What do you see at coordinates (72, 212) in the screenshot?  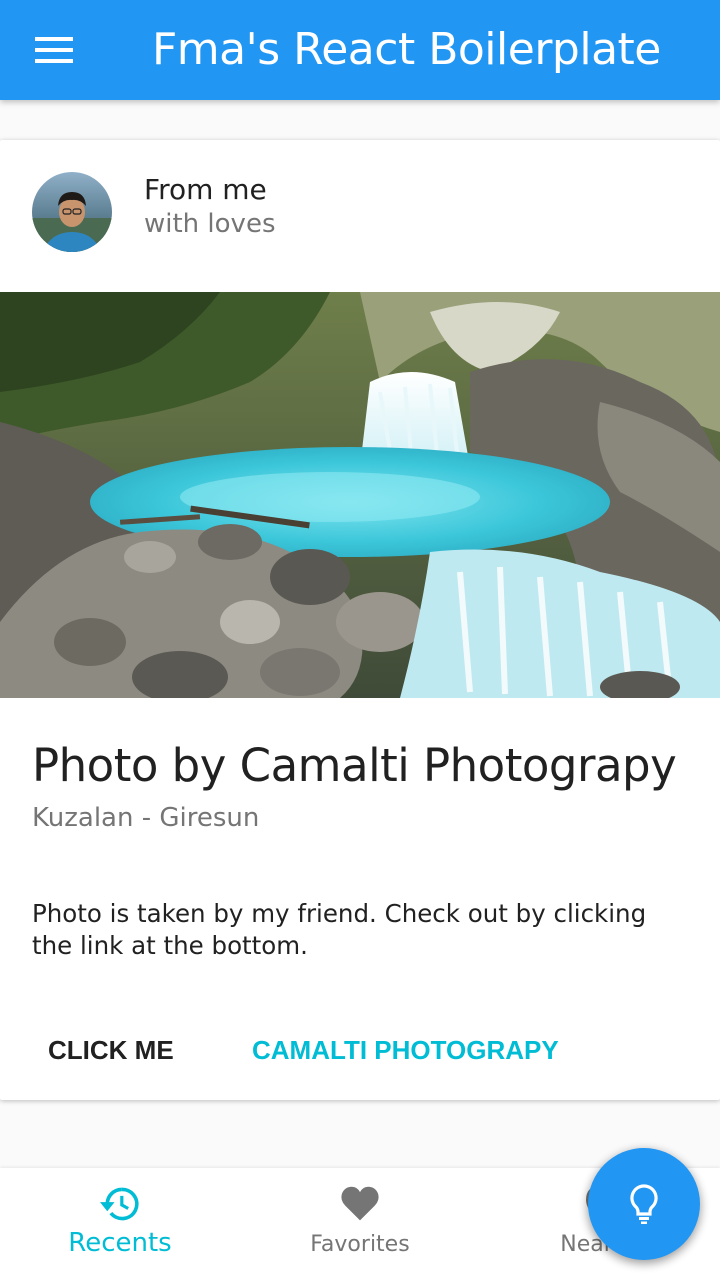 I see `avatar` at bounding box center [72, 212].